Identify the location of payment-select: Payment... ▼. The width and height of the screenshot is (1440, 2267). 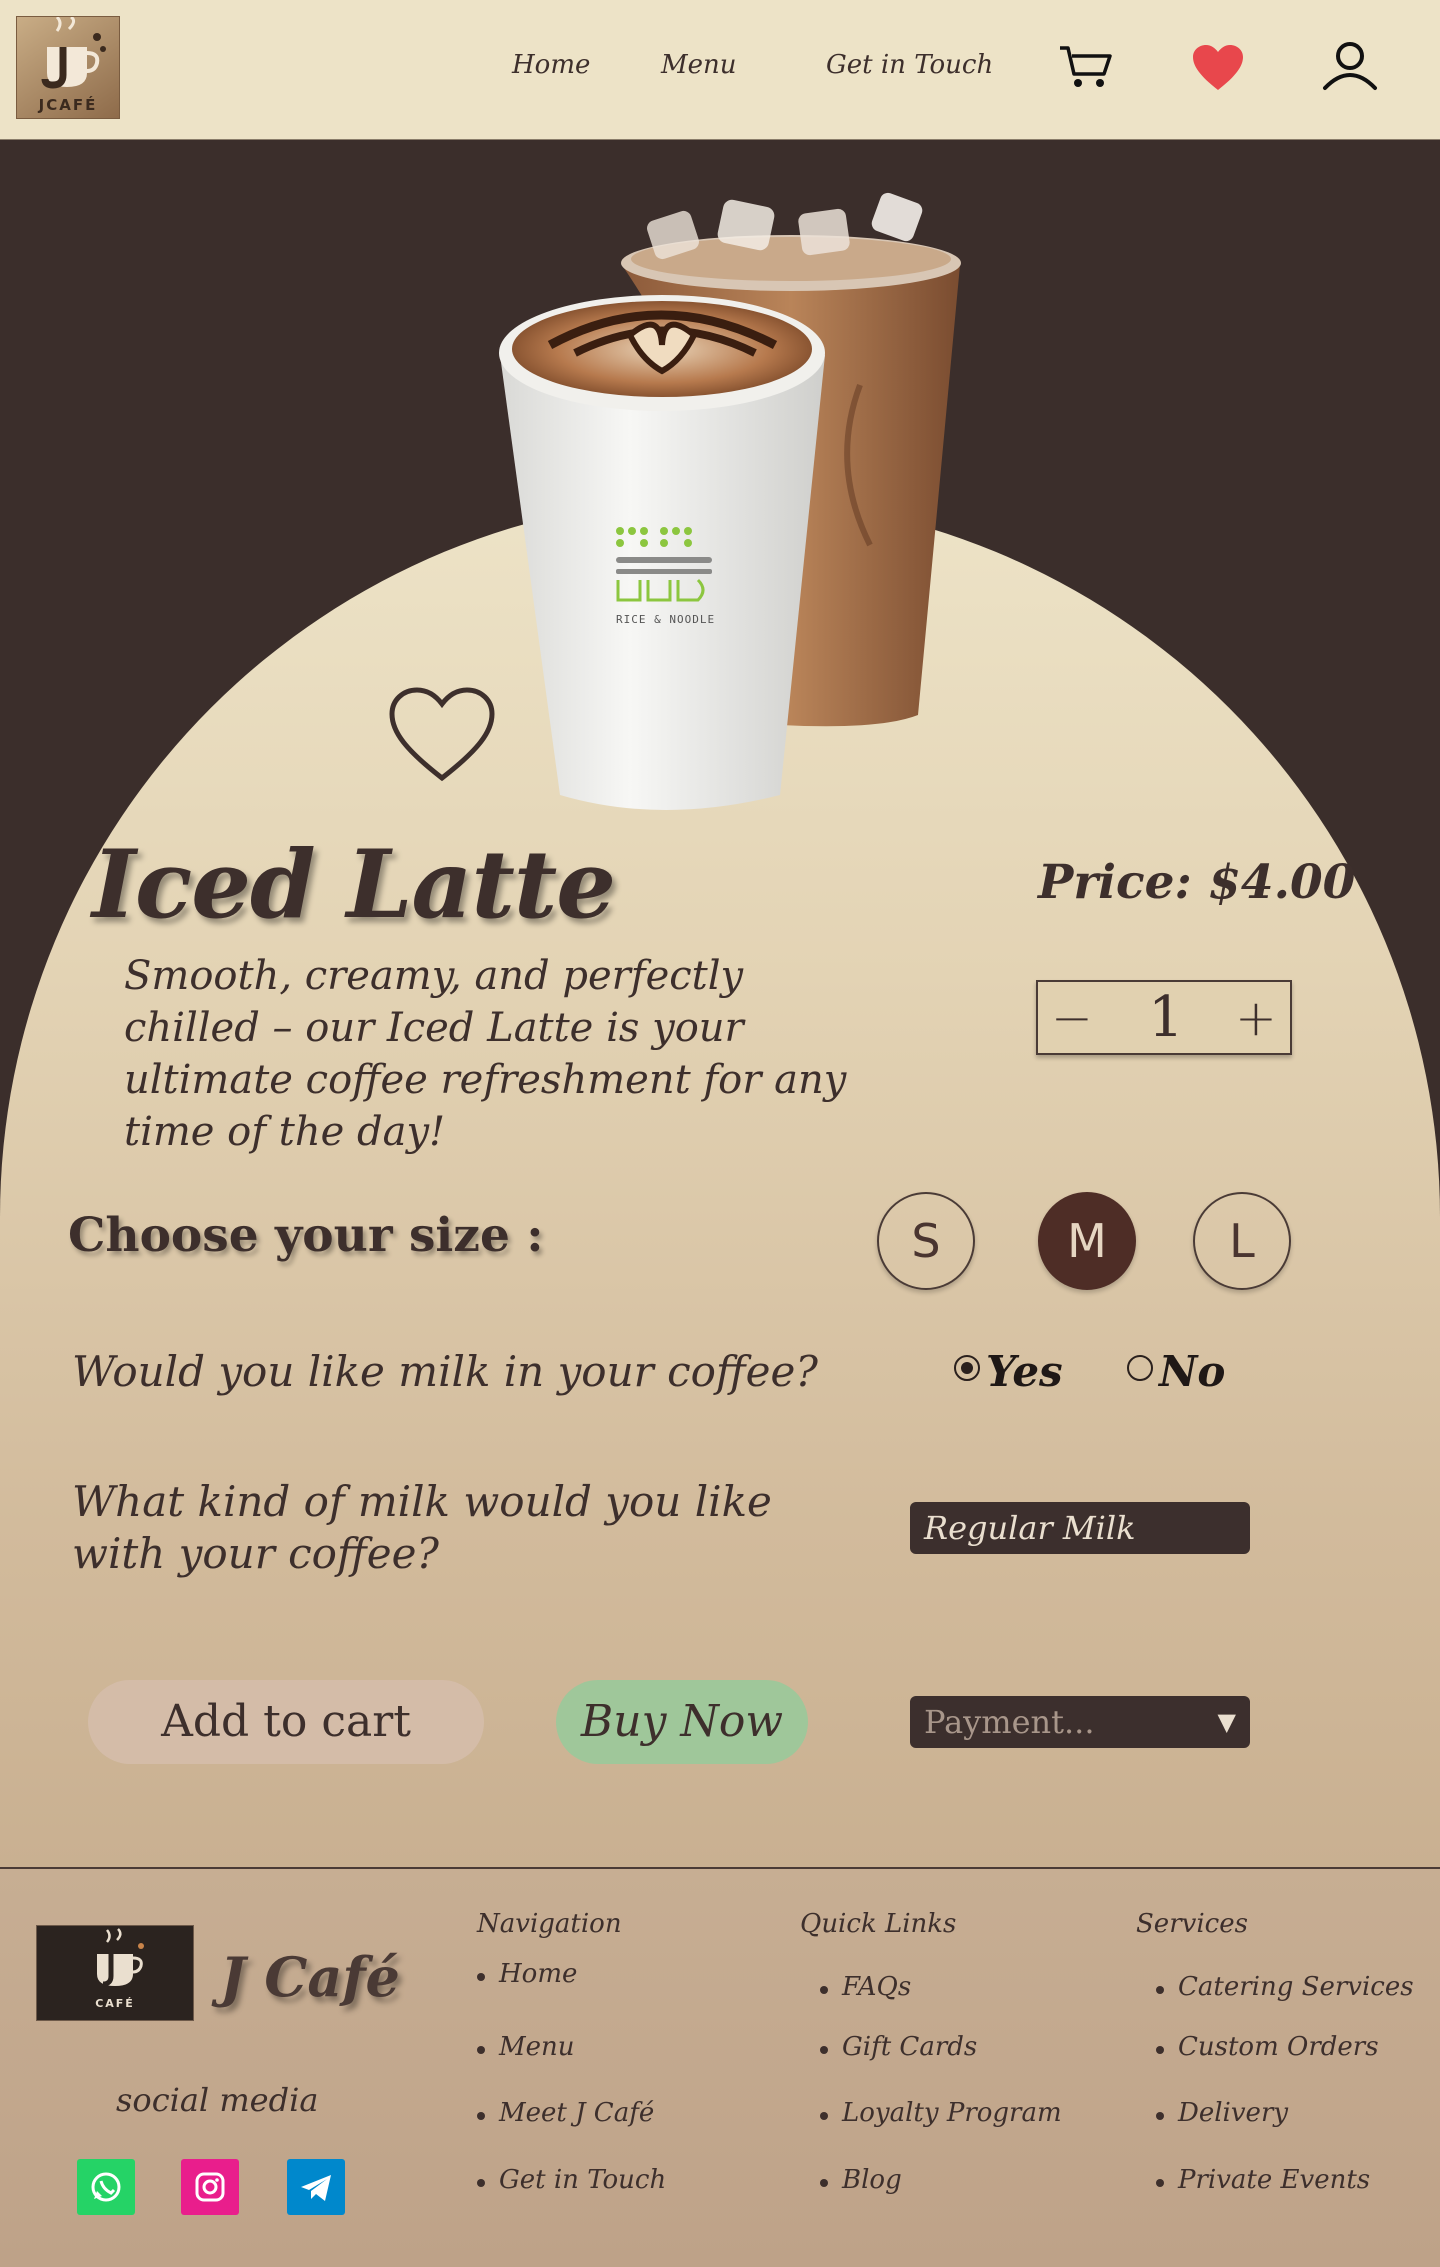
(1080, 1722).